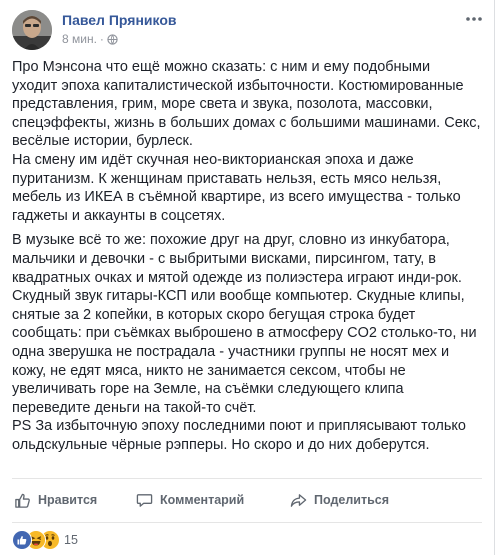 The width and height of the screenshot is (495, 555). What do you see at coordinates (22, 540) in the screenshot?
I see `like-icon` at bounding box center [22, 540].